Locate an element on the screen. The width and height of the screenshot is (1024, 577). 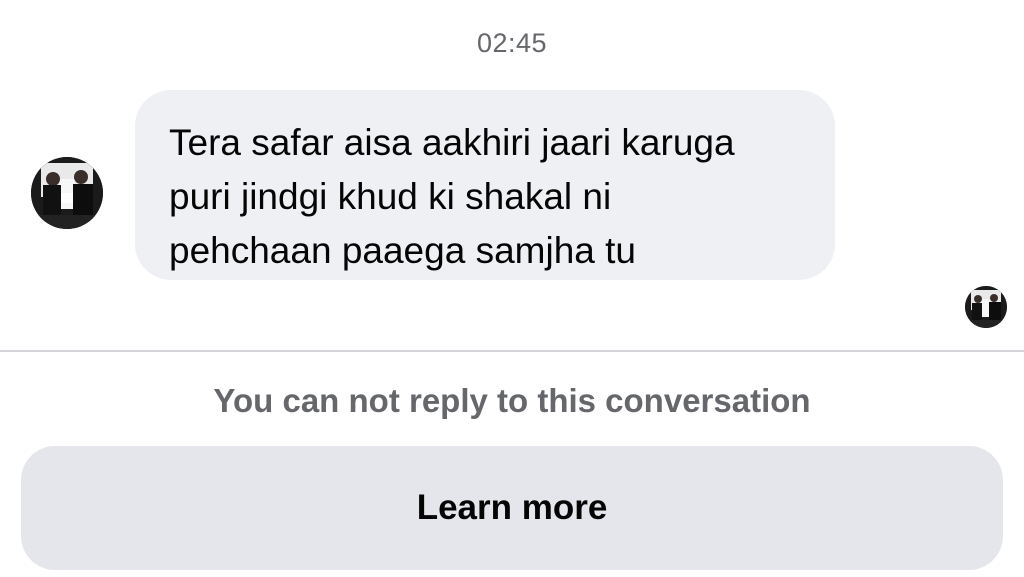
message-line-1: Tera safar aisa aakhiri jaari karuga is located at coordinates (452, 142).